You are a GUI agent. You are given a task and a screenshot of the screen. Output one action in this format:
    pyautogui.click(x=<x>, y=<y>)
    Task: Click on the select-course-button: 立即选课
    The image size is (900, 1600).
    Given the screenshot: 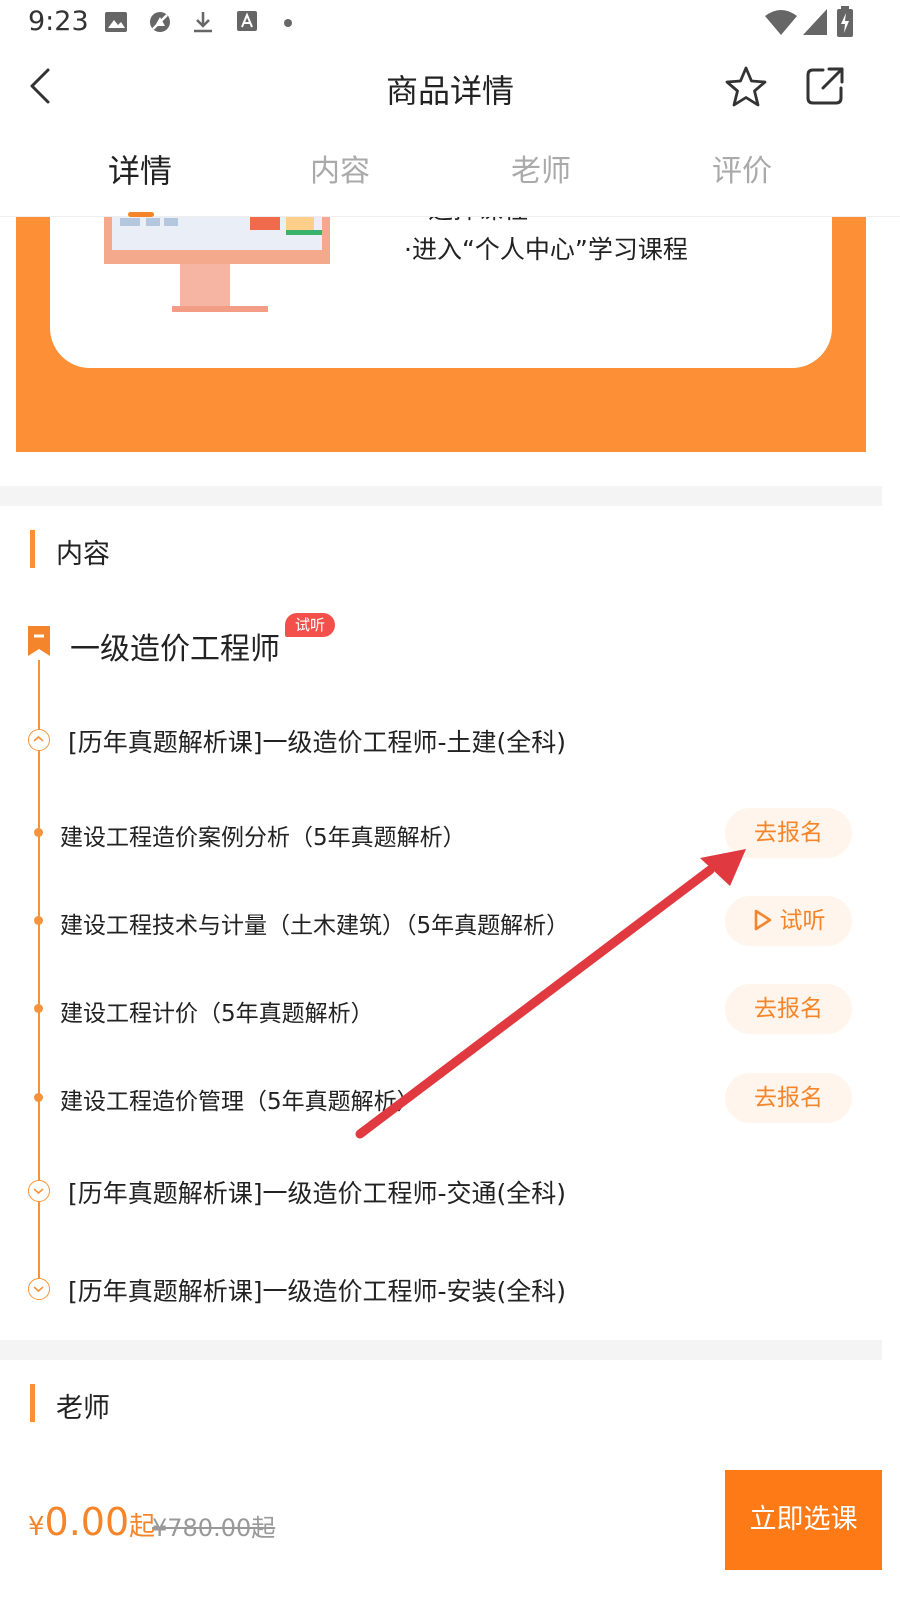 What is the action you would take?
    pyautogui.click(x=803, y=1520)
    